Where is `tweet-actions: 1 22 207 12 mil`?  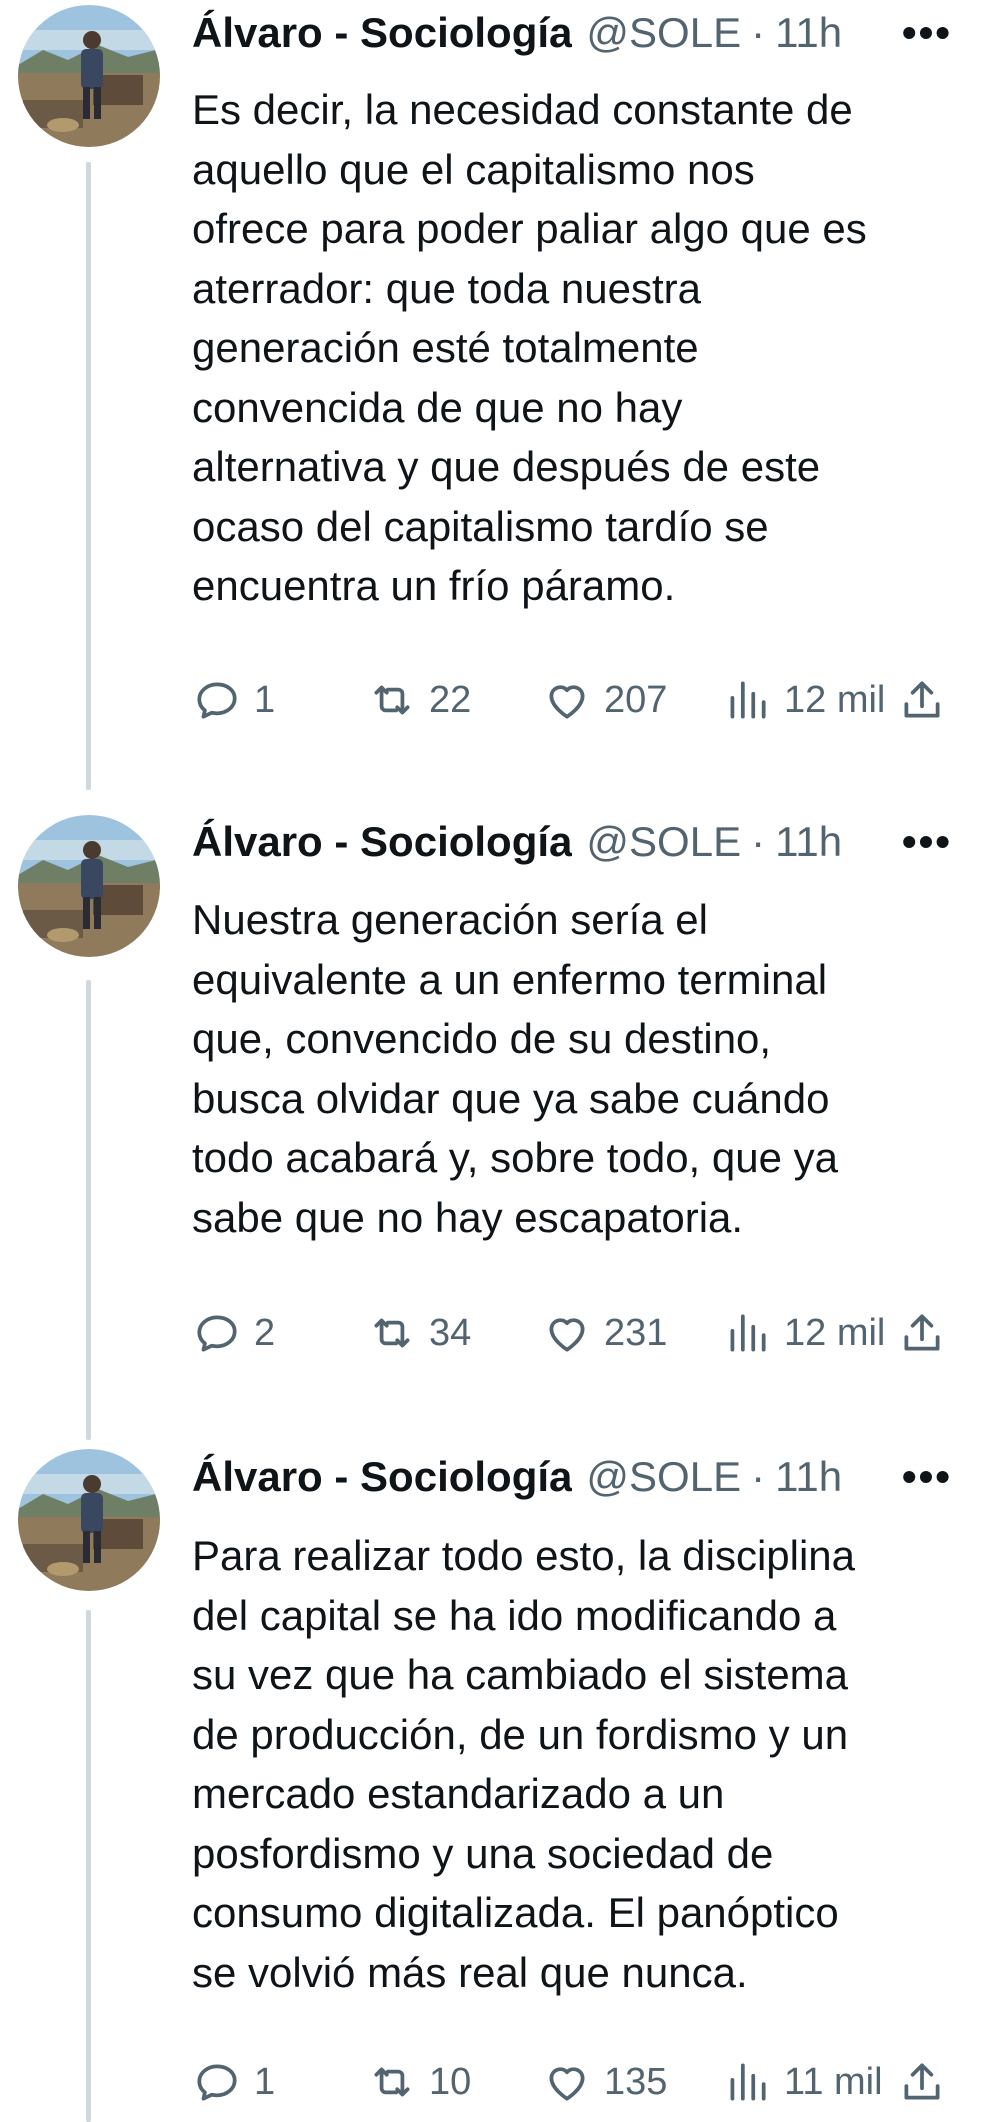 tweet-actions: 1 22 207 12 mil is located at coordinates (572, 700).